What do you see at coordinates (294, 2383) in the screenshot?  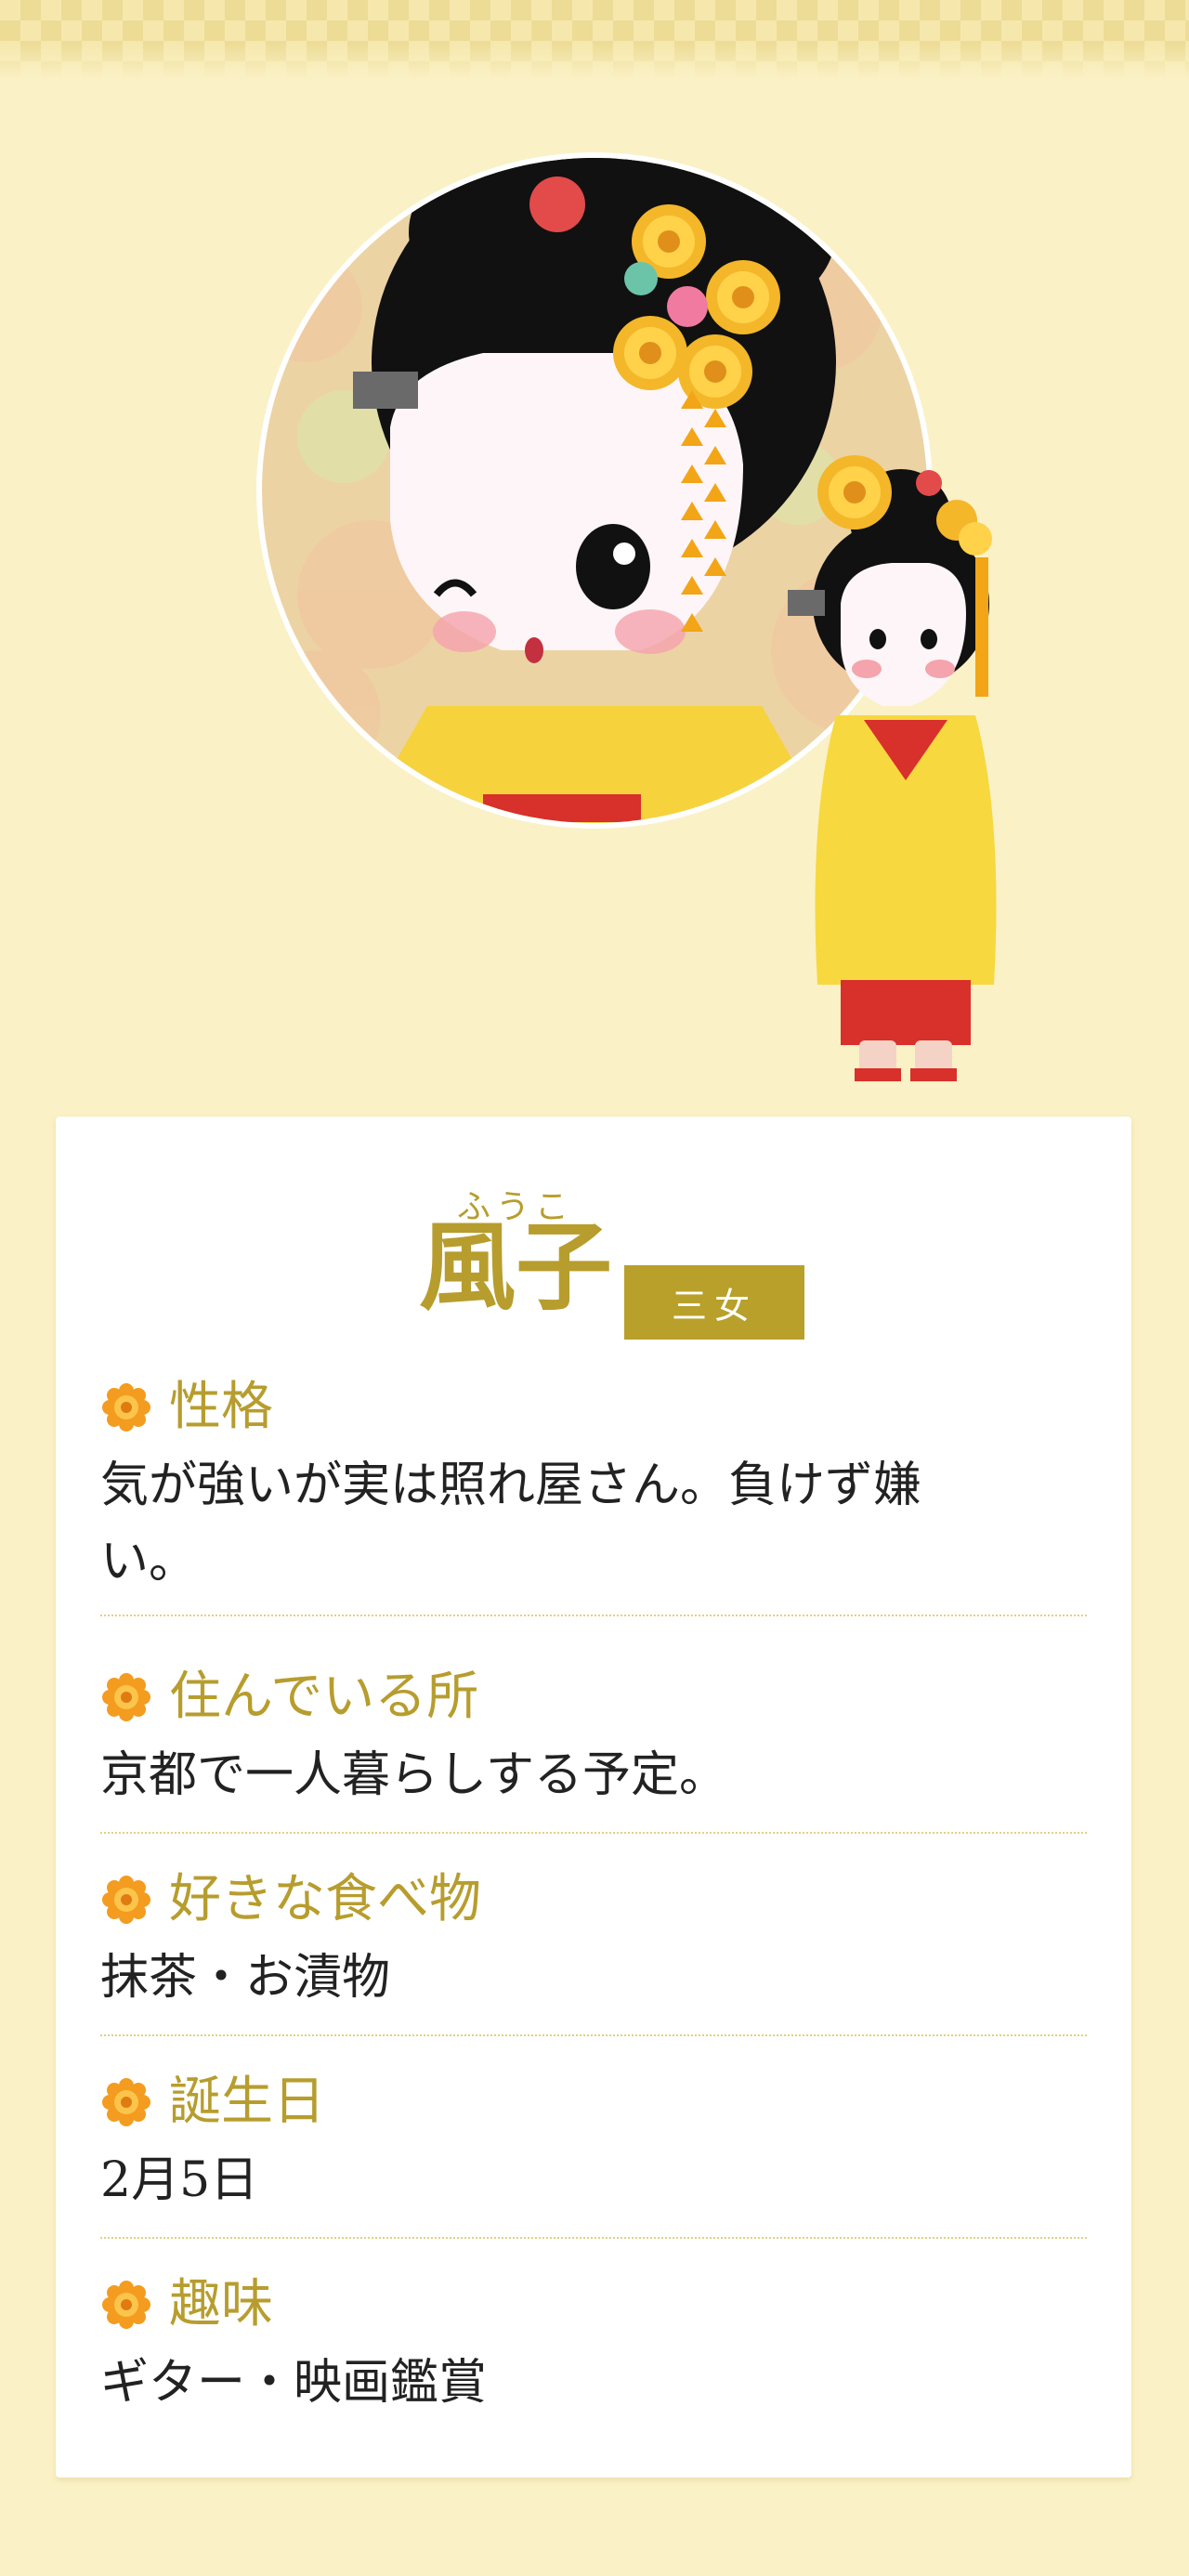 I see `section-body: ギター・映画鑑賞` at bounding box center [294, 2383].